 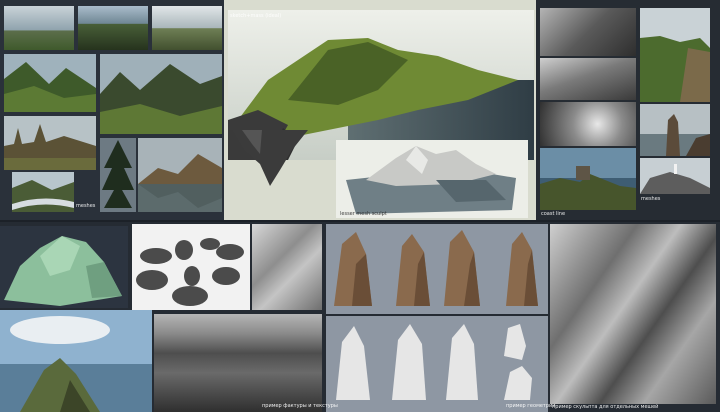 I want to click on reference-photo-green-mountains, so click(x=50, y=83).